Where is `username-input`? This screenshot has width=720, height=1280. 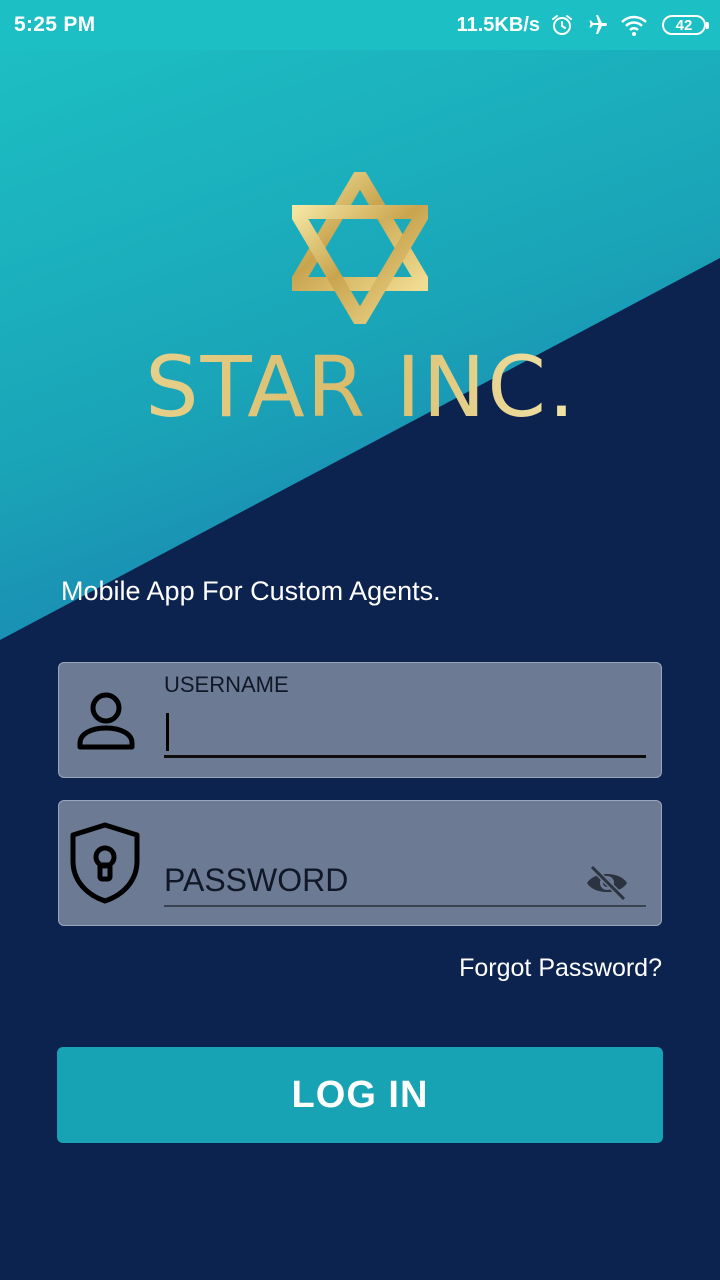 username-input is located at coordinates (405, 732).